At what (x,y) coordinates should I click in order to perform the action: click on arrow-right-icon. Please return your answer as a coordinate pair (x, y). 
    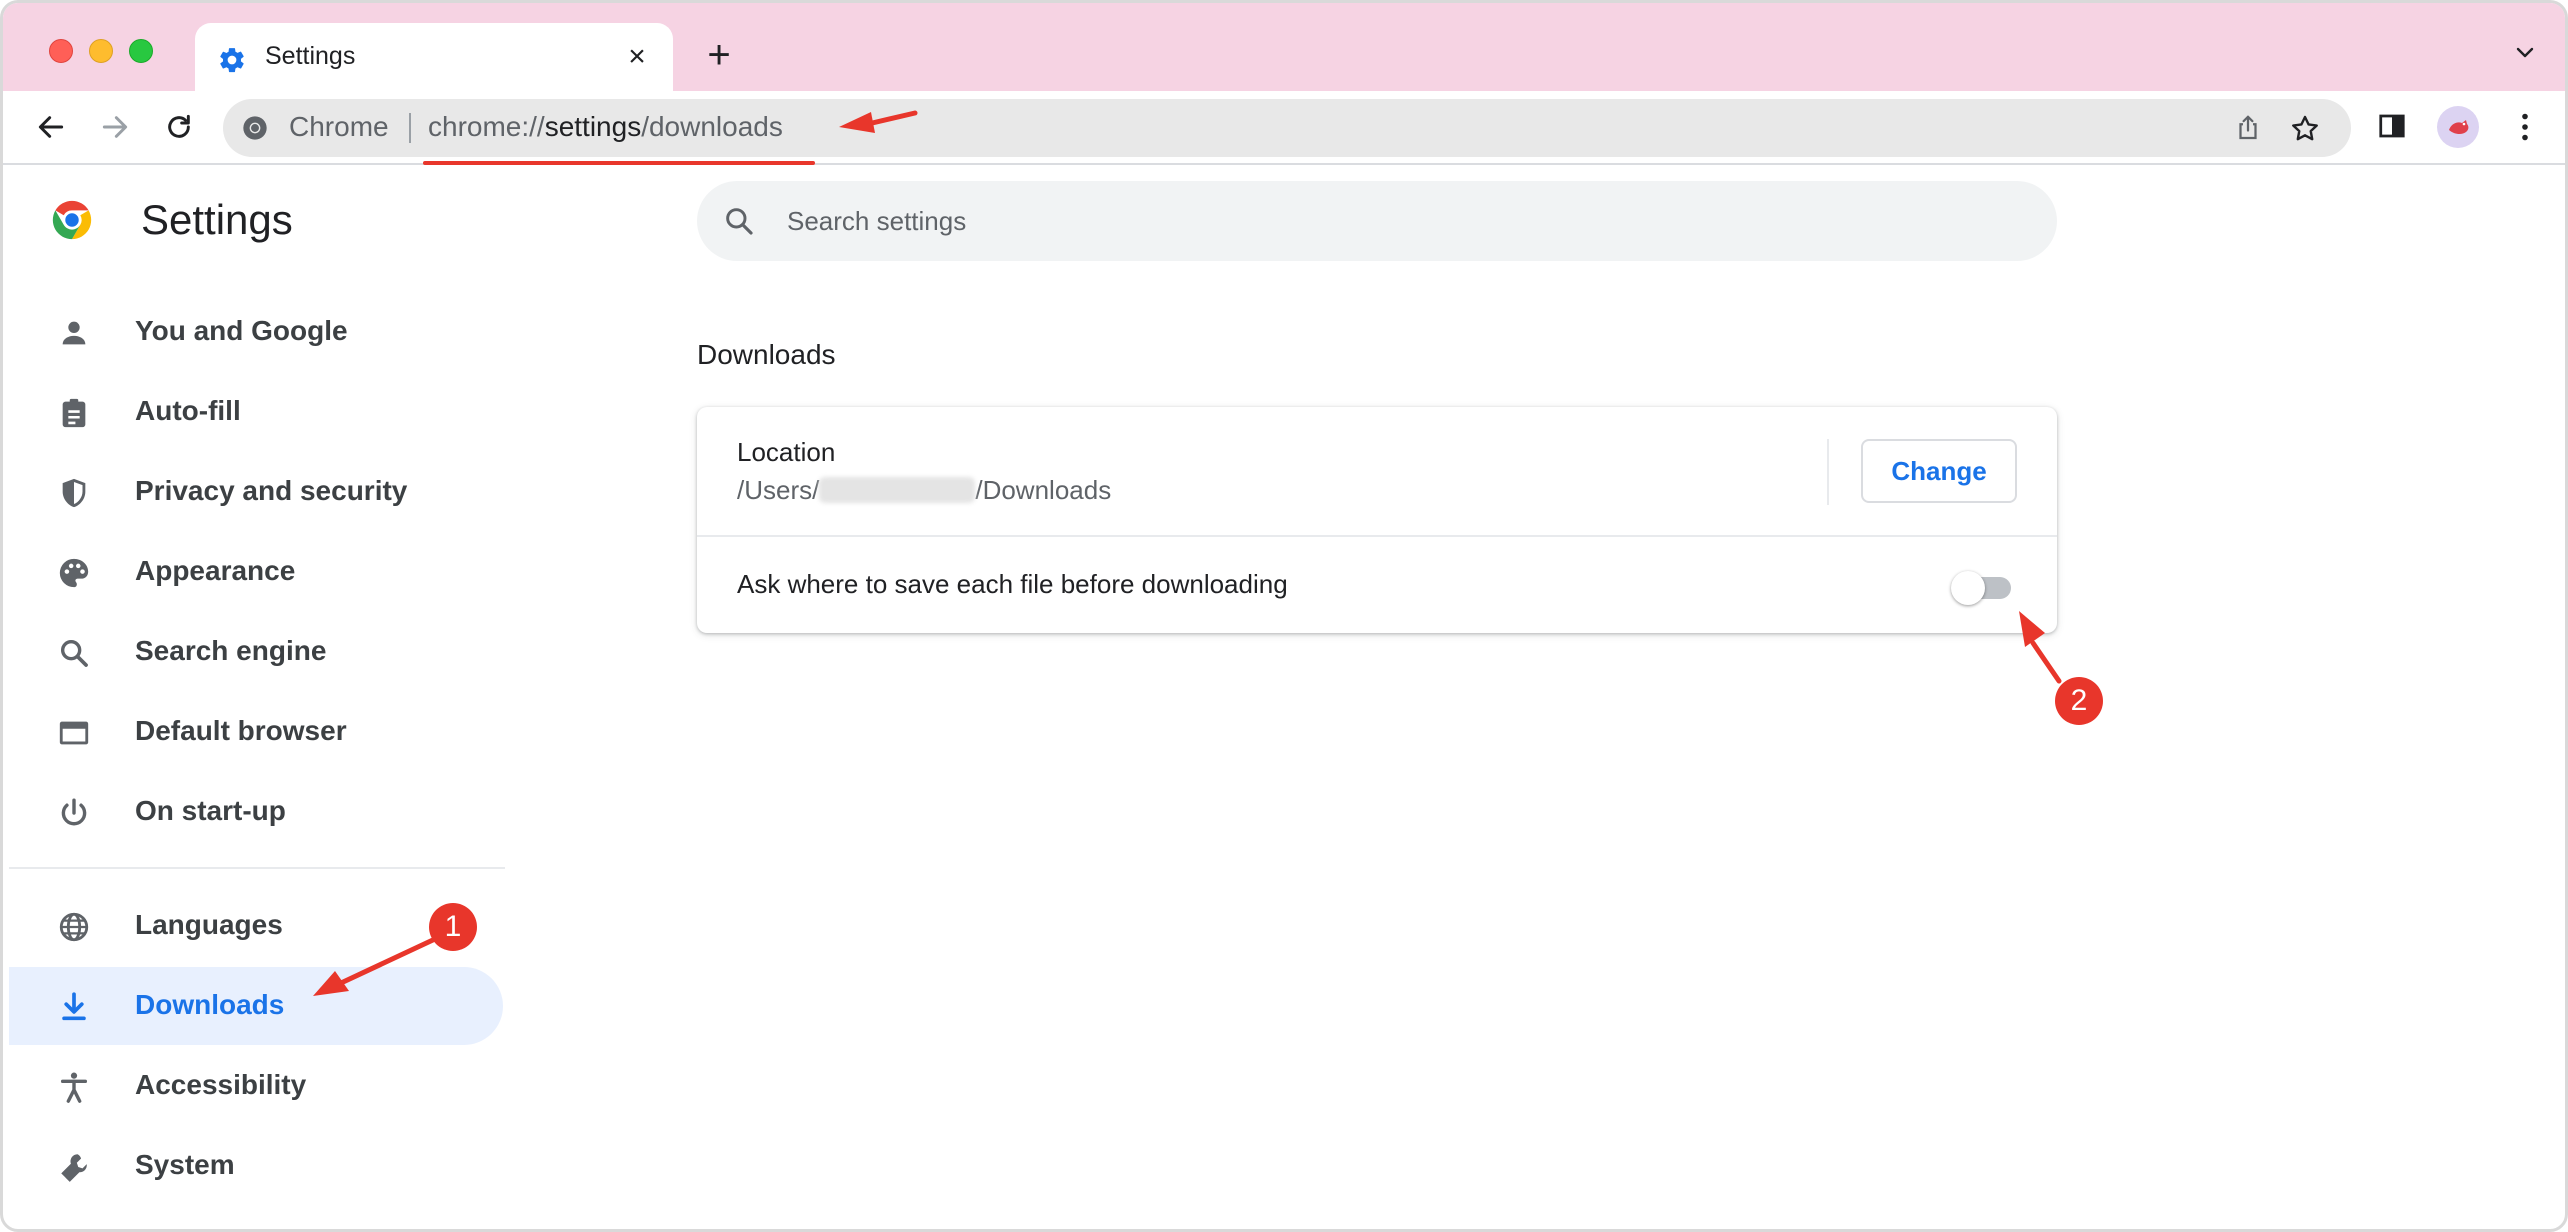
    Looking at the image, I should click on (115, 127).